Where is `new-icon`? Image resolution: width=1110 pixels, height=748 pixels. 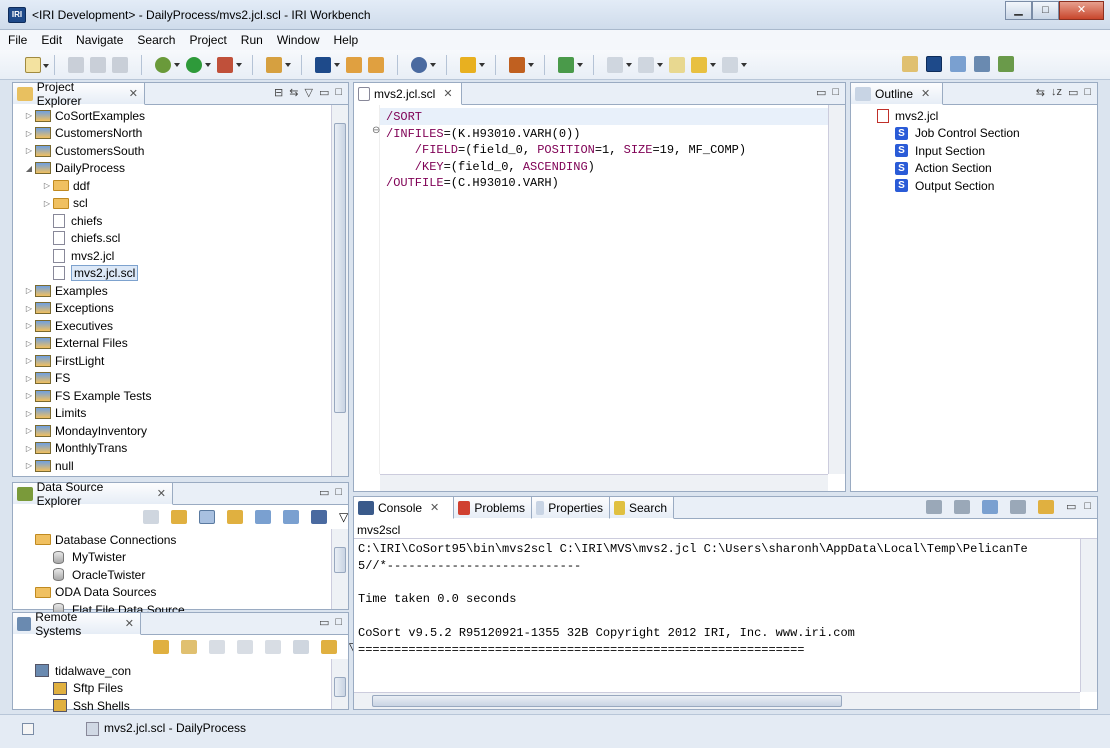 new-icon is located at coordinates (37, 64).